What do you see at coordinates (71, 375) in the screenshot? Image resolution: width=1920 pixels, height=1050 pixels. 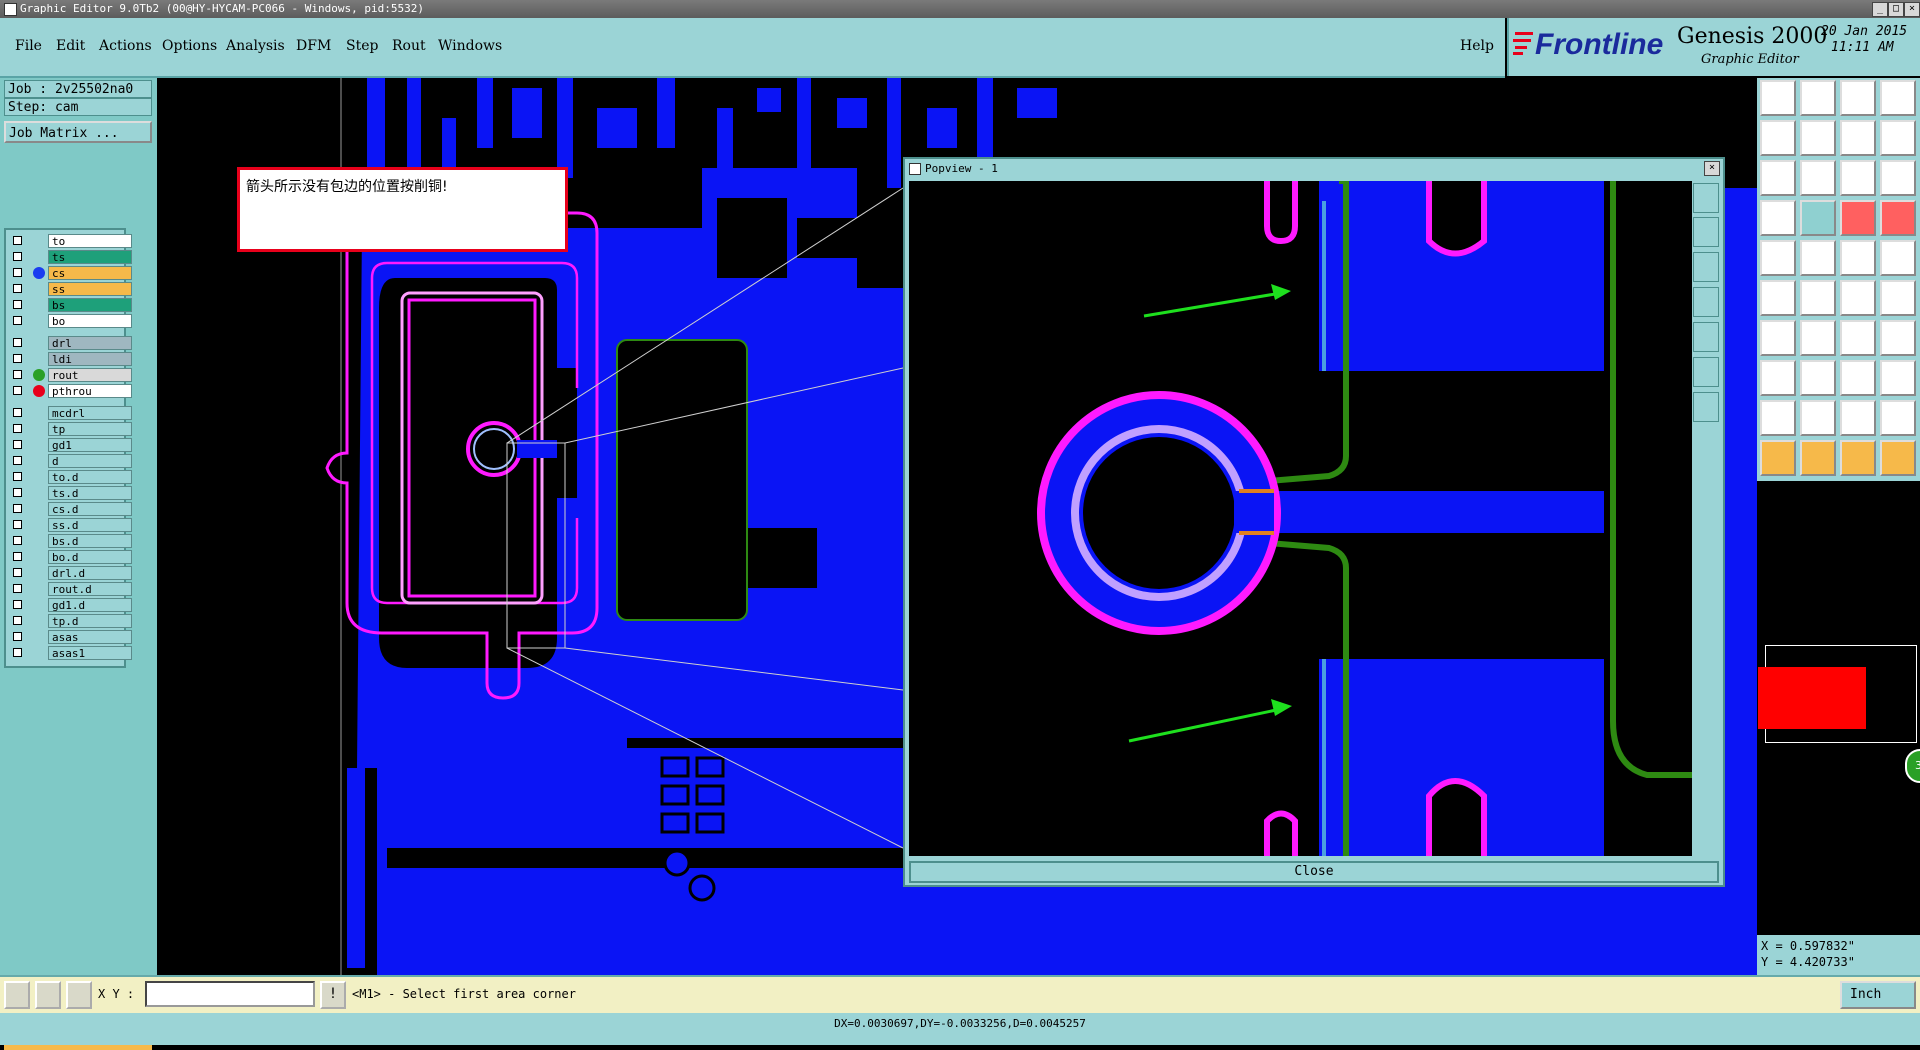 I see `layer-row-rout: rout` at bounding box center [71, 375].